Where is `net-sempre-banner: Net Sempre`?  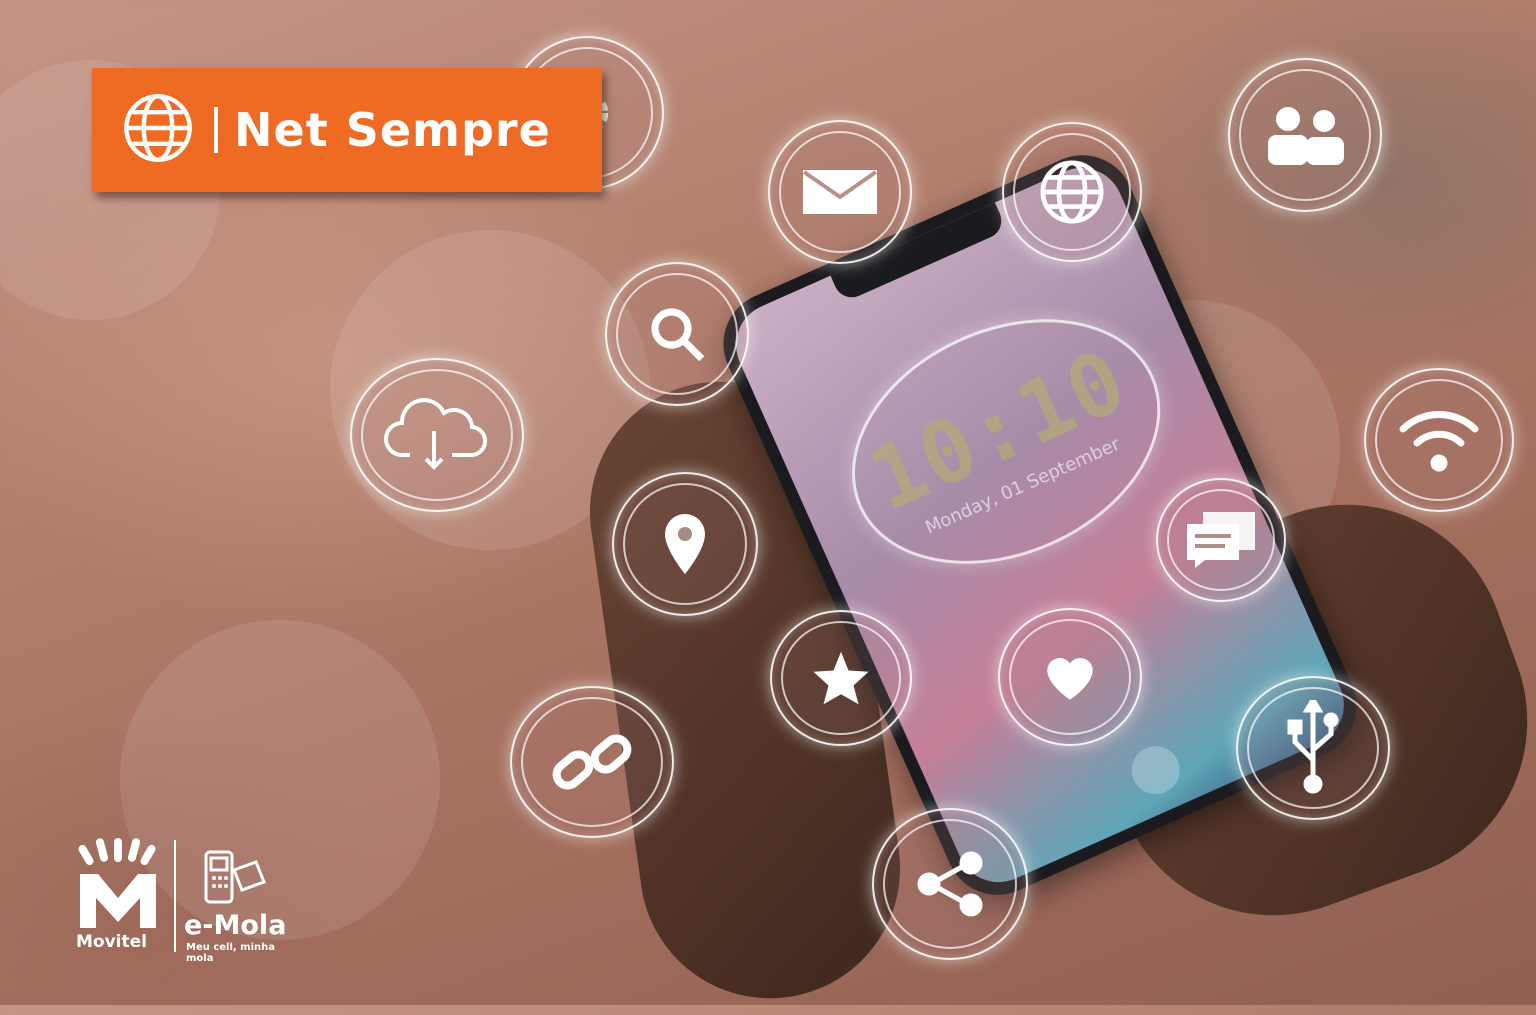 net-sempre-banner: Net Sempre is located at coordinates (347, 130).